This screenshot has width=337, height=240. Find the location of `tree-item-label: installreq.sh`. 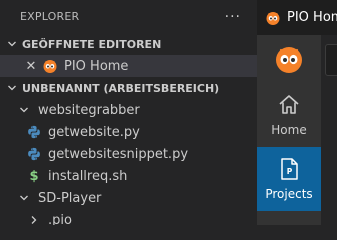

tree-item-label: installreq.sh is located at coordinates (88, 176).